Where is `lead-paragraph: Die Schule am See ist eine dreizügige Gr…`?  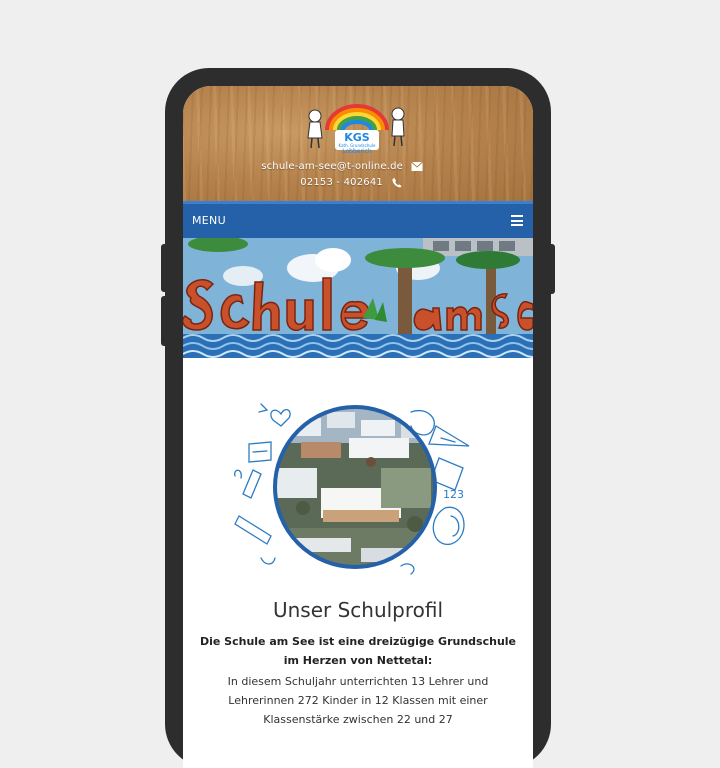 lead-paragraph: Die Schule am See ist eine dreizügige Gr… is located at coordinates (358, 651).